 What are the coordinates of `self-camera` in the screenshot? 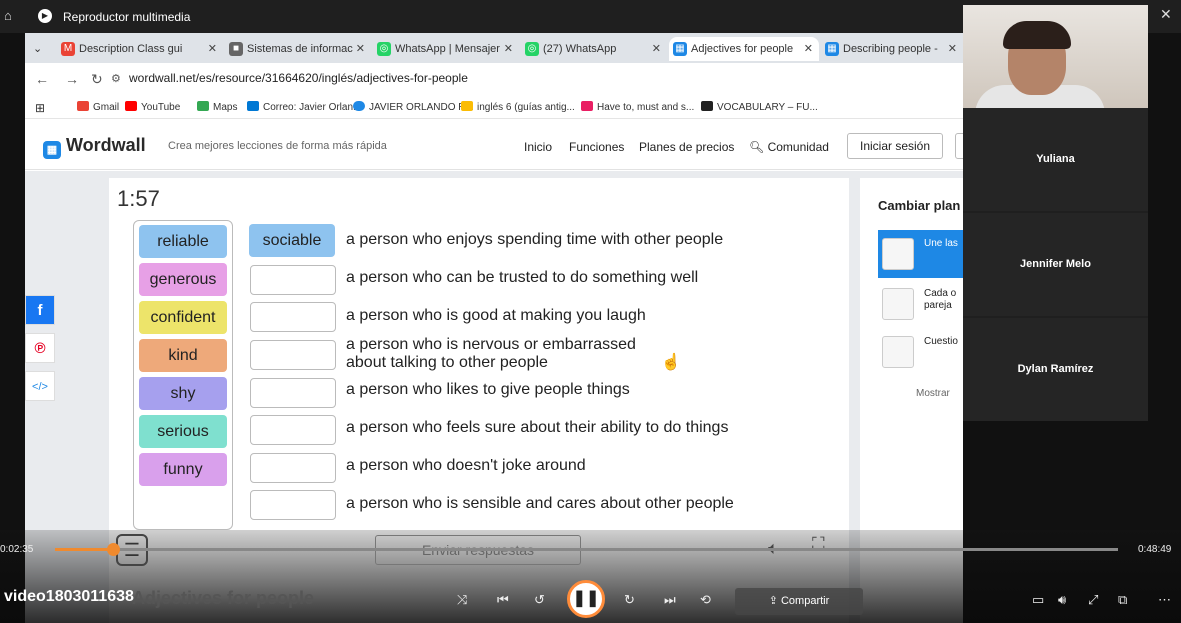 It's located at (1055, 60).